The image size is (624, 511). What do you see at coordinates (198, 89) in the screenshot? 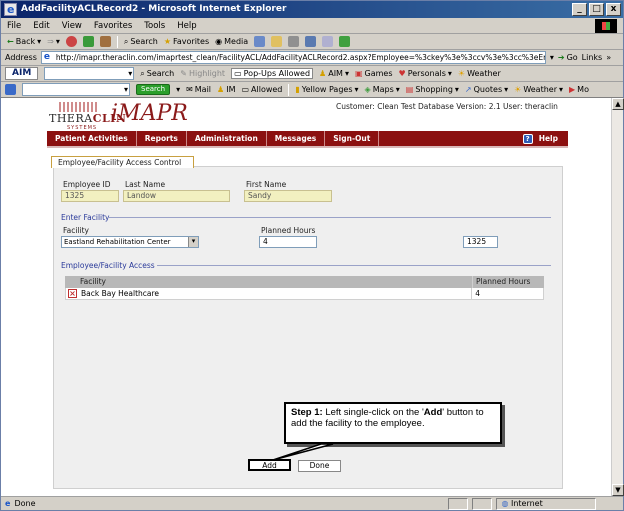
I see `mail-button: ✉ Mail` at bounding box center [198, 89].